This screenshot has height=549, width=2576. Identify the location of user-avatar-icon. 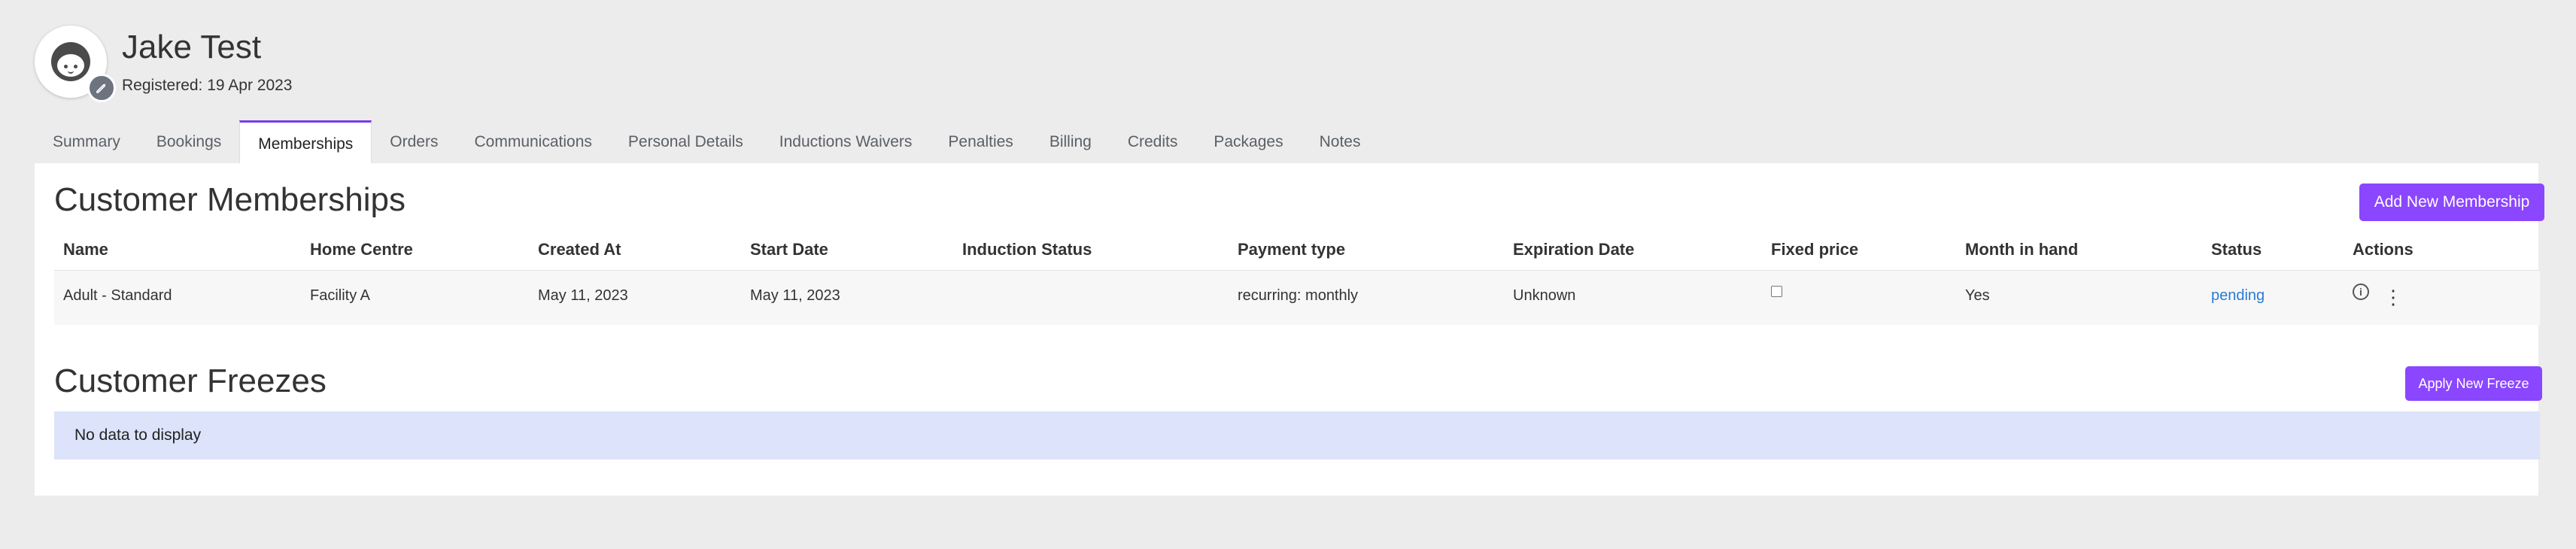
(71, 61).